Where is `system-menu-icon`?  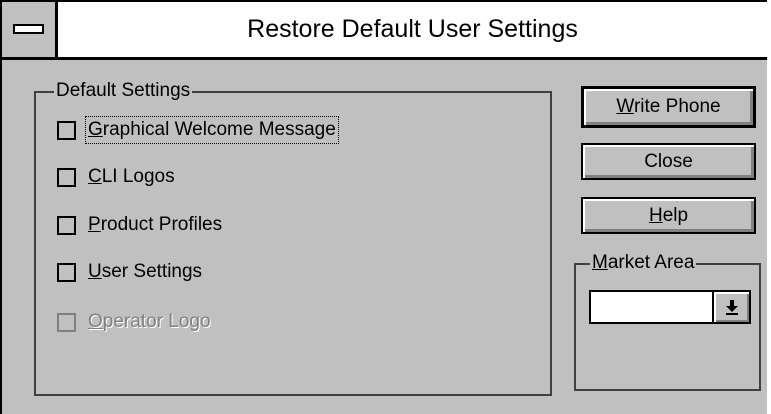
system-menu-icon is located at coordinates (28, 29).